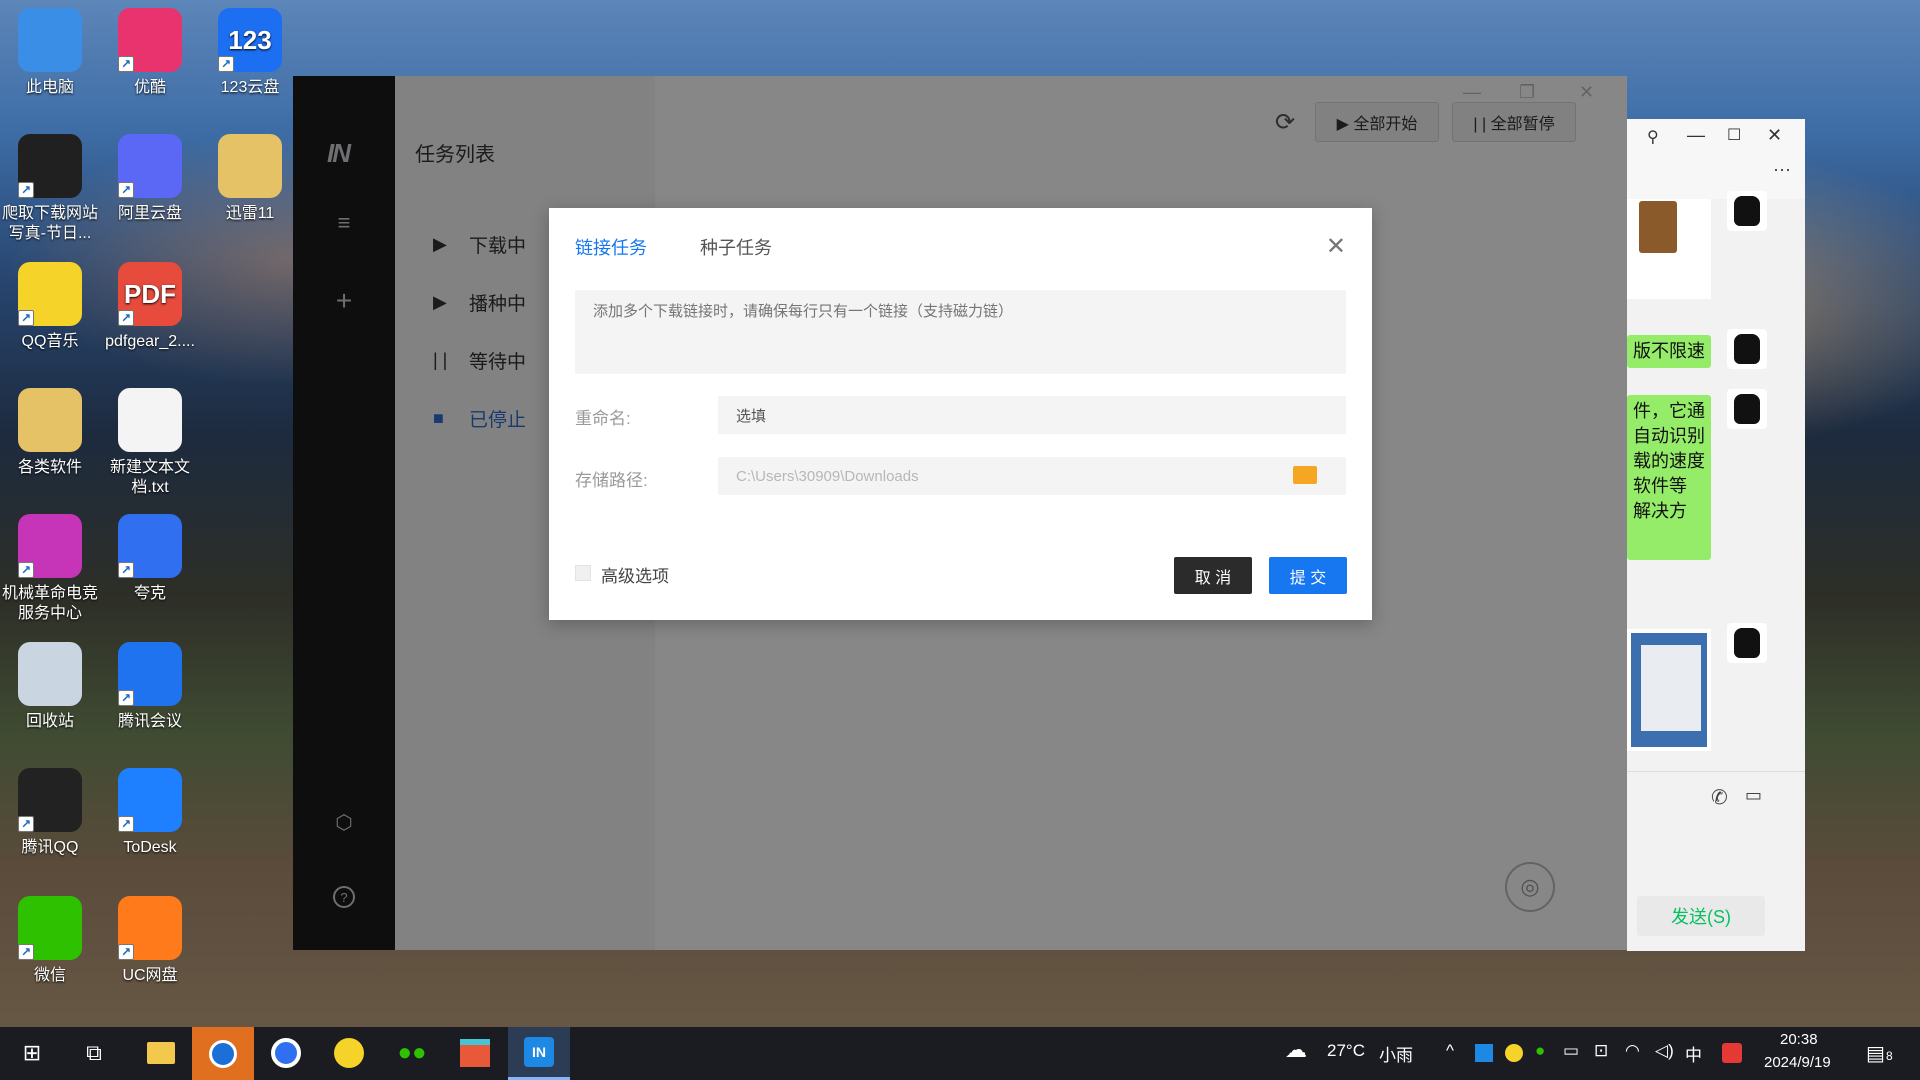  I want to click on desktop-icon-label: 回收站, so click(49, 721).